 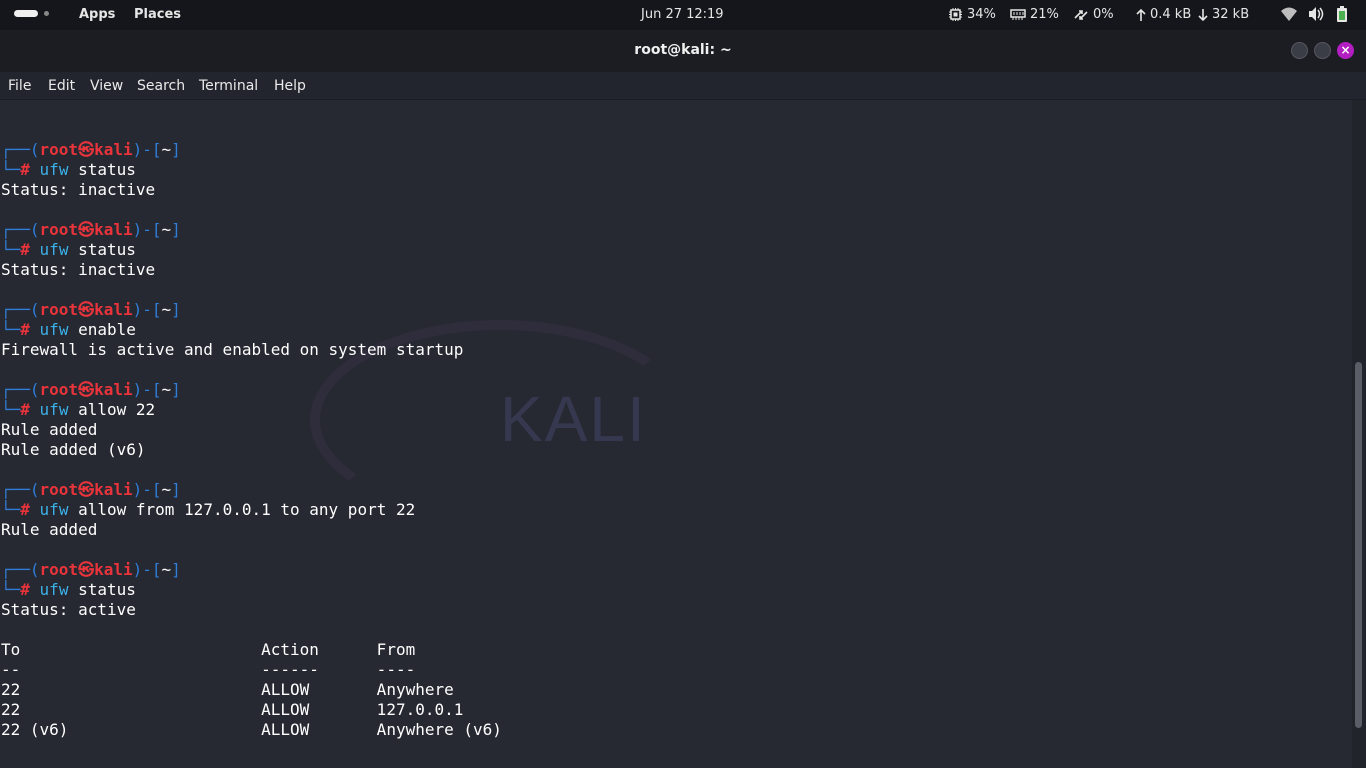 What do you see at coordinates (31, 13) in the screenshot?
I see `activities-indicator` at bounding box center [31, 13].